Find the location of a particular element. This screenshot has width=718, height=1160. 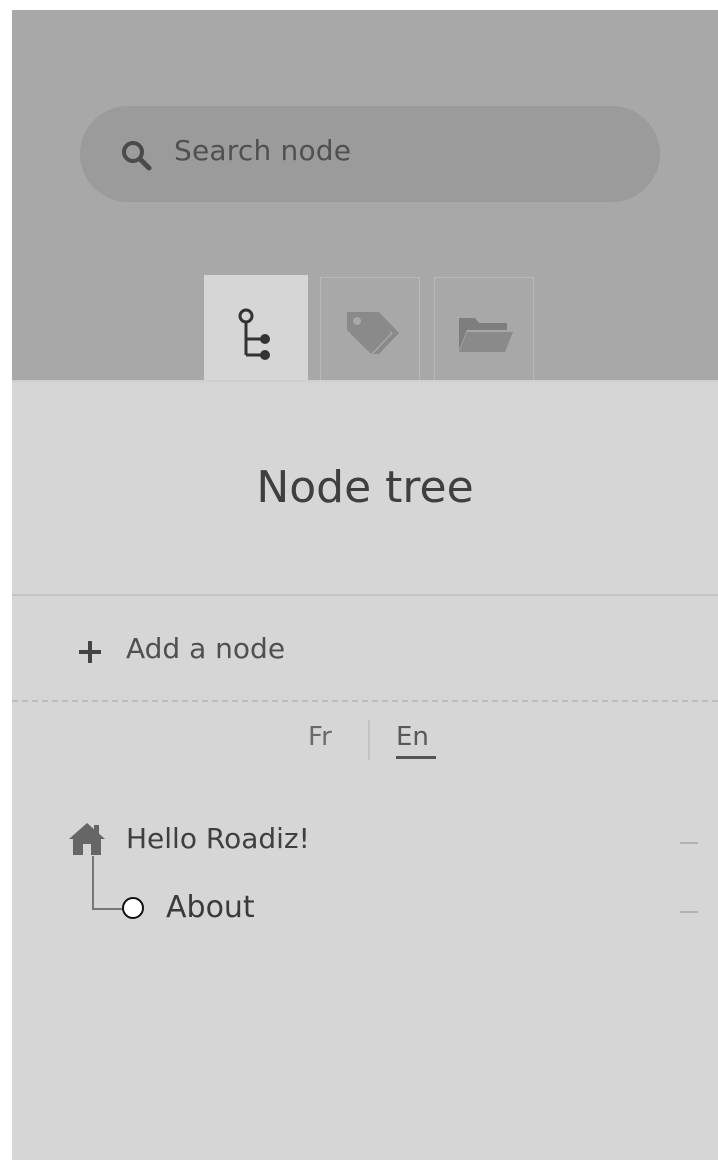

lang-link-fr: Fr is located at coordinates (320, 737).